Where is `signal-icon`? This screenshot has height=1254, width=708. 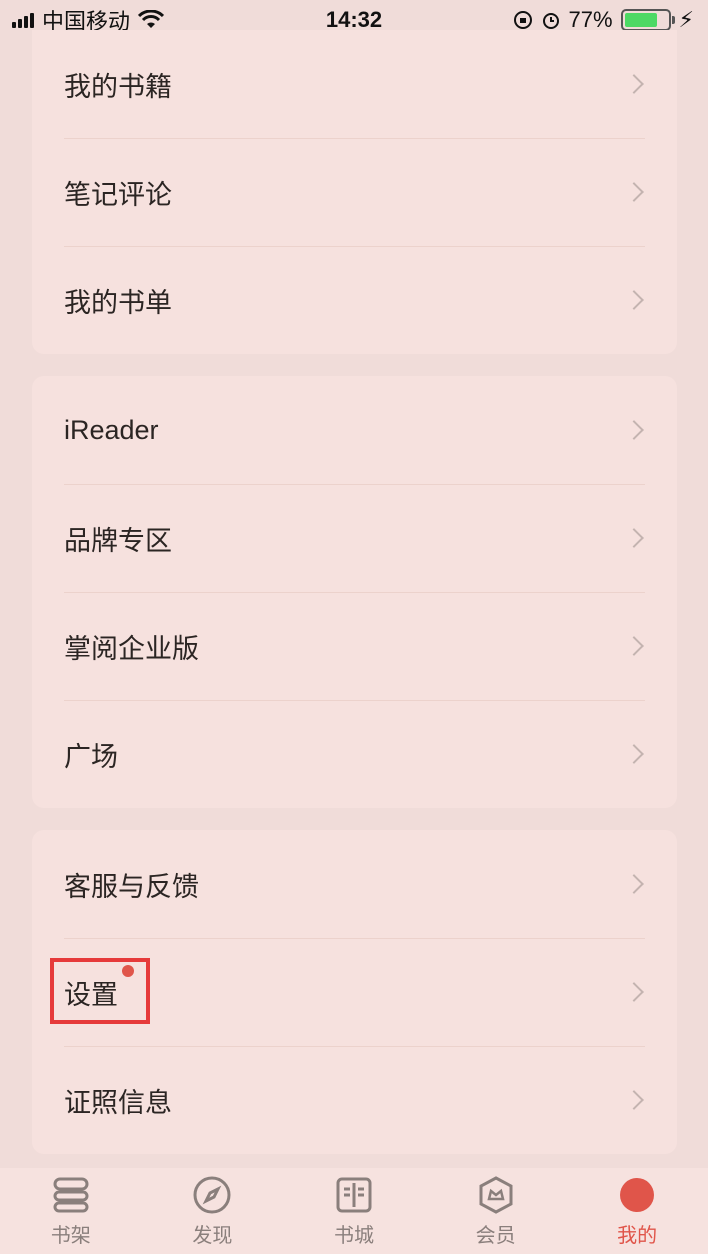 signal-icon is located at coordinates (23, 20).